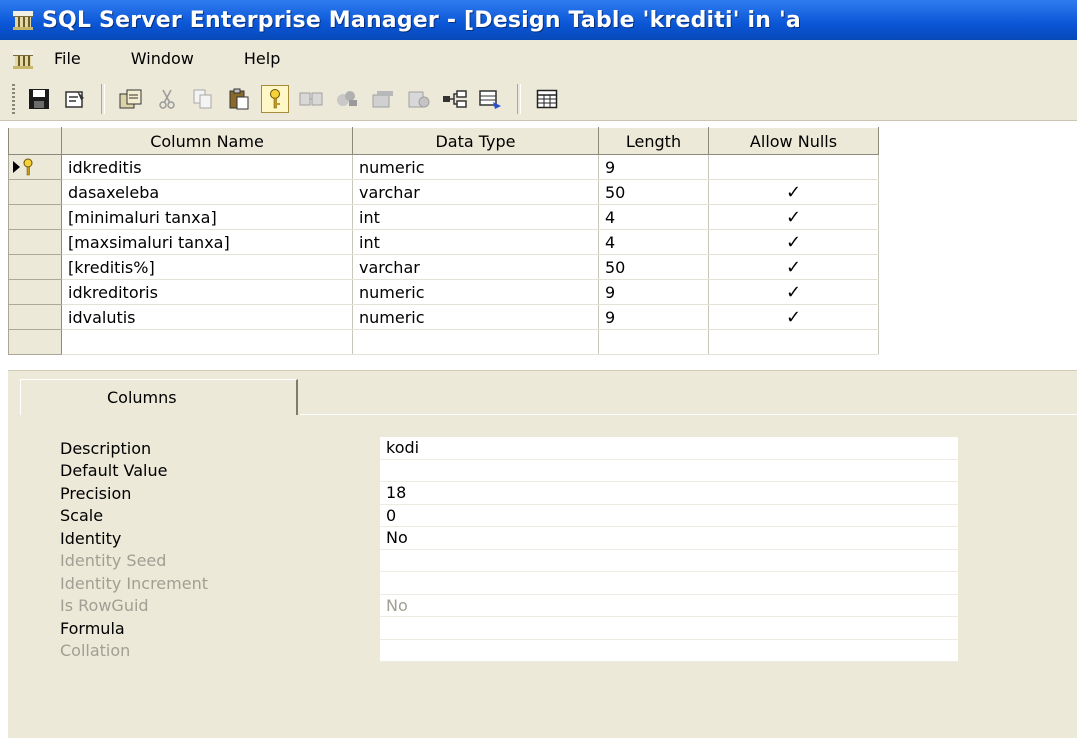 The height and width of the screenshot is (738, 1077). I want to click on property-row: Collation, so click(509, 650).